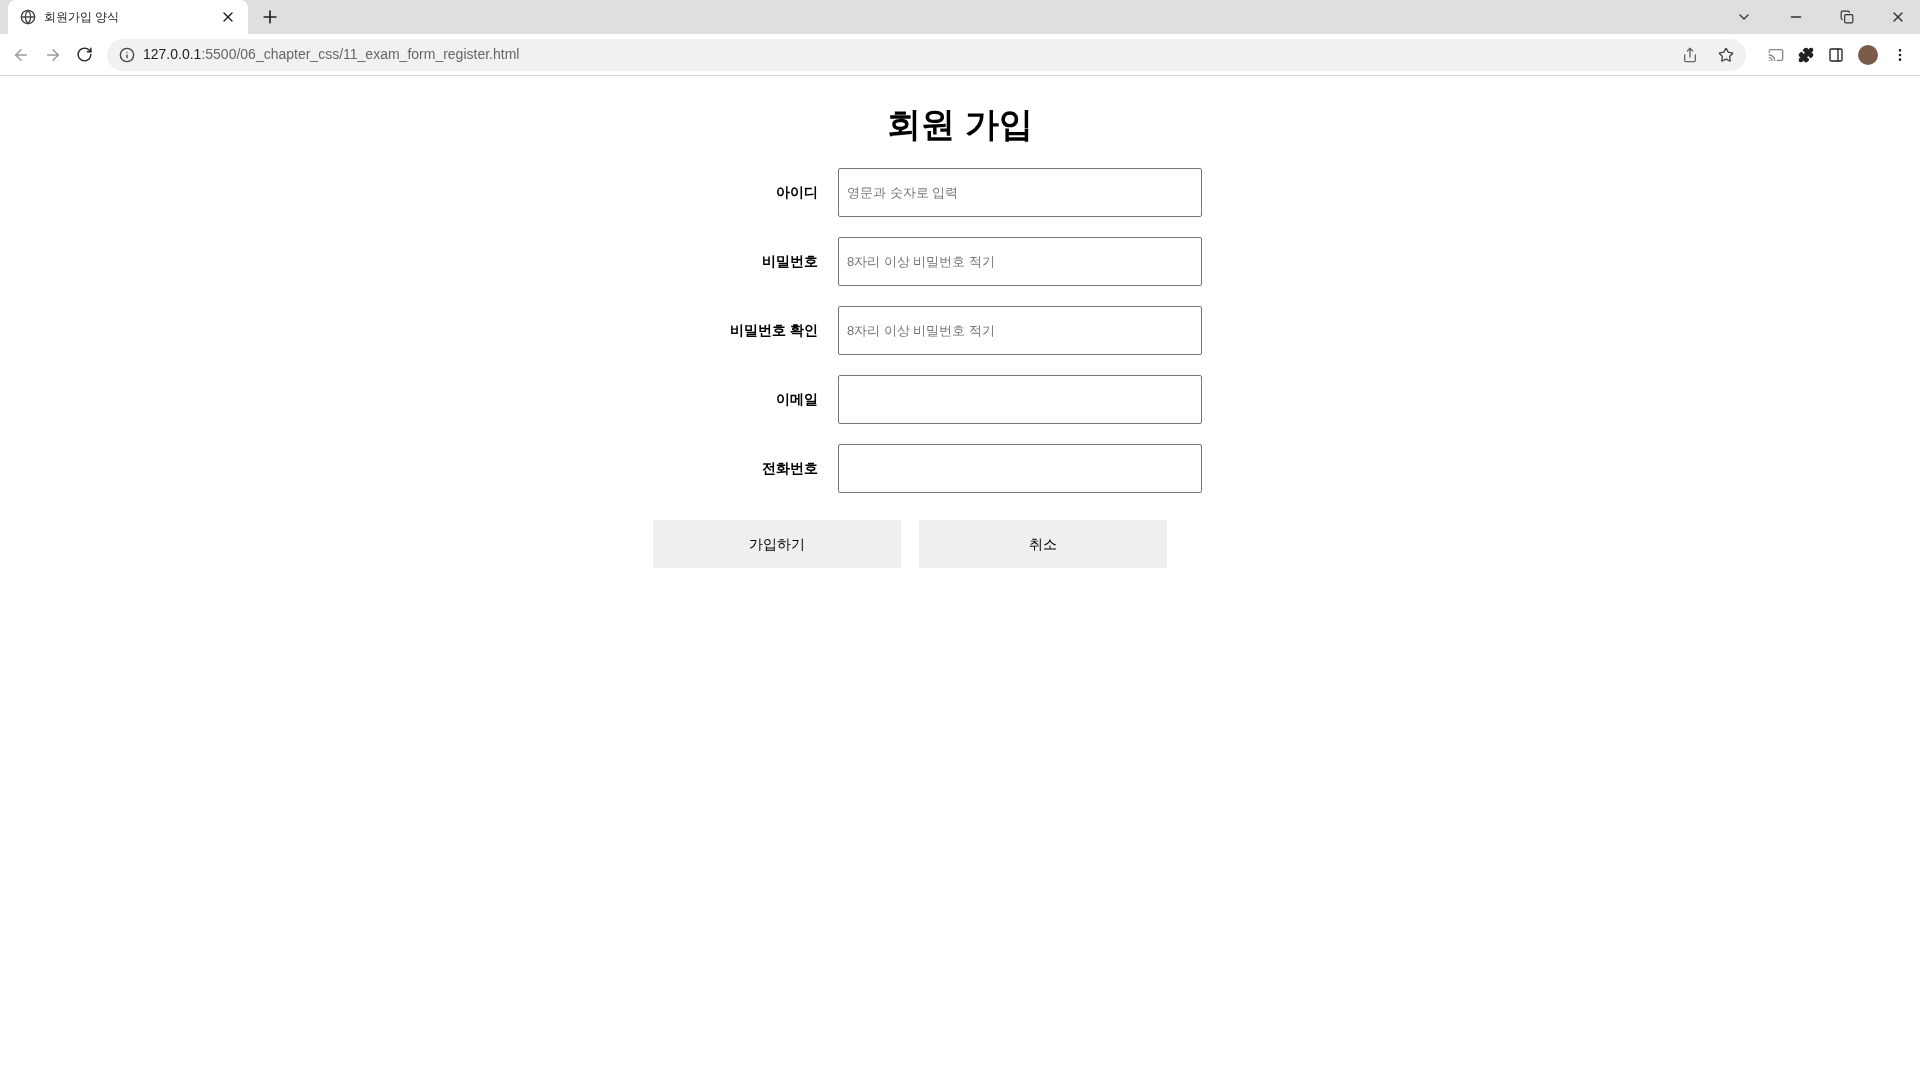 The image size is (1920, 1080). What do you see at coordinates (796, 399) in the screenshot?
I see `field-label: 이메일` at bounding box center [796, 399].